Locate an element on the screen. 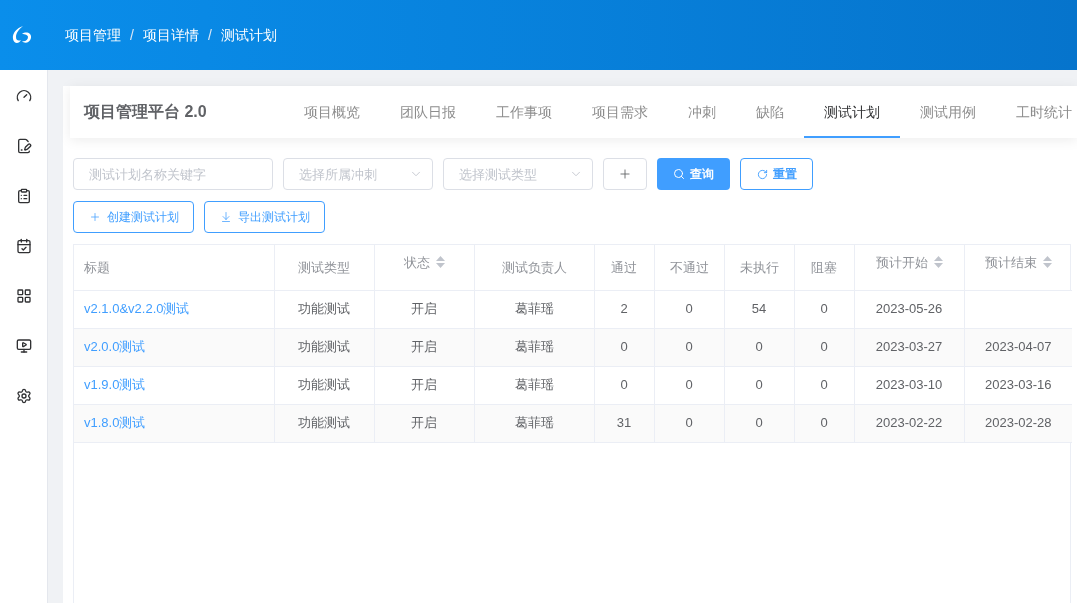 The height and width of the screenshot is (603, 1077). table-cell: 2023-03-10 is located at coordinates (909, 385).